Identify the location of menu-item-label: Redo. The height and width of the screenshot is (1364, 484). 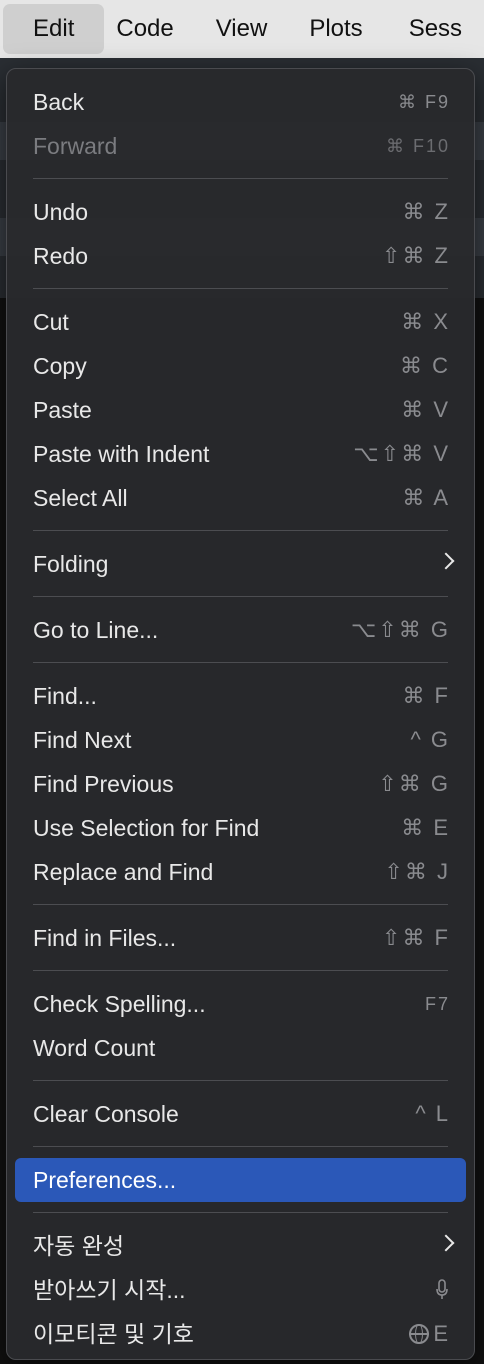
(60, 256).